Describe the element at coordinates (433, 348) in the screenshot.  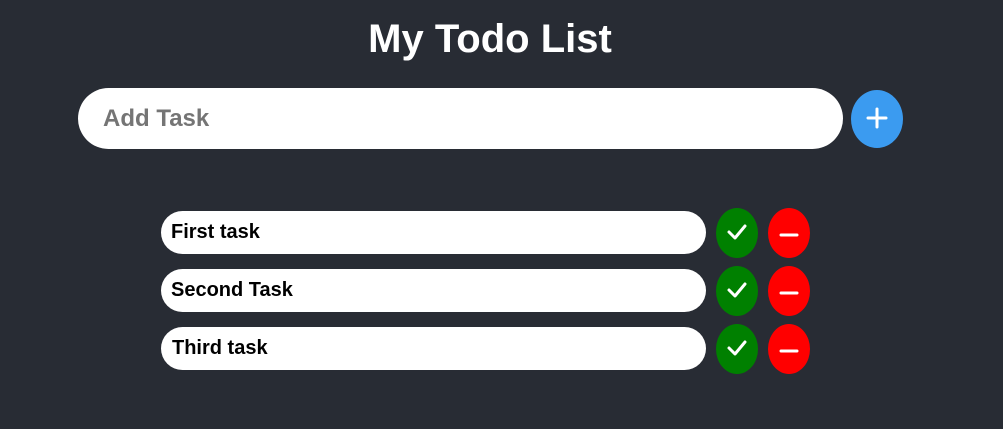
I see `task-text: Third task` at that location.